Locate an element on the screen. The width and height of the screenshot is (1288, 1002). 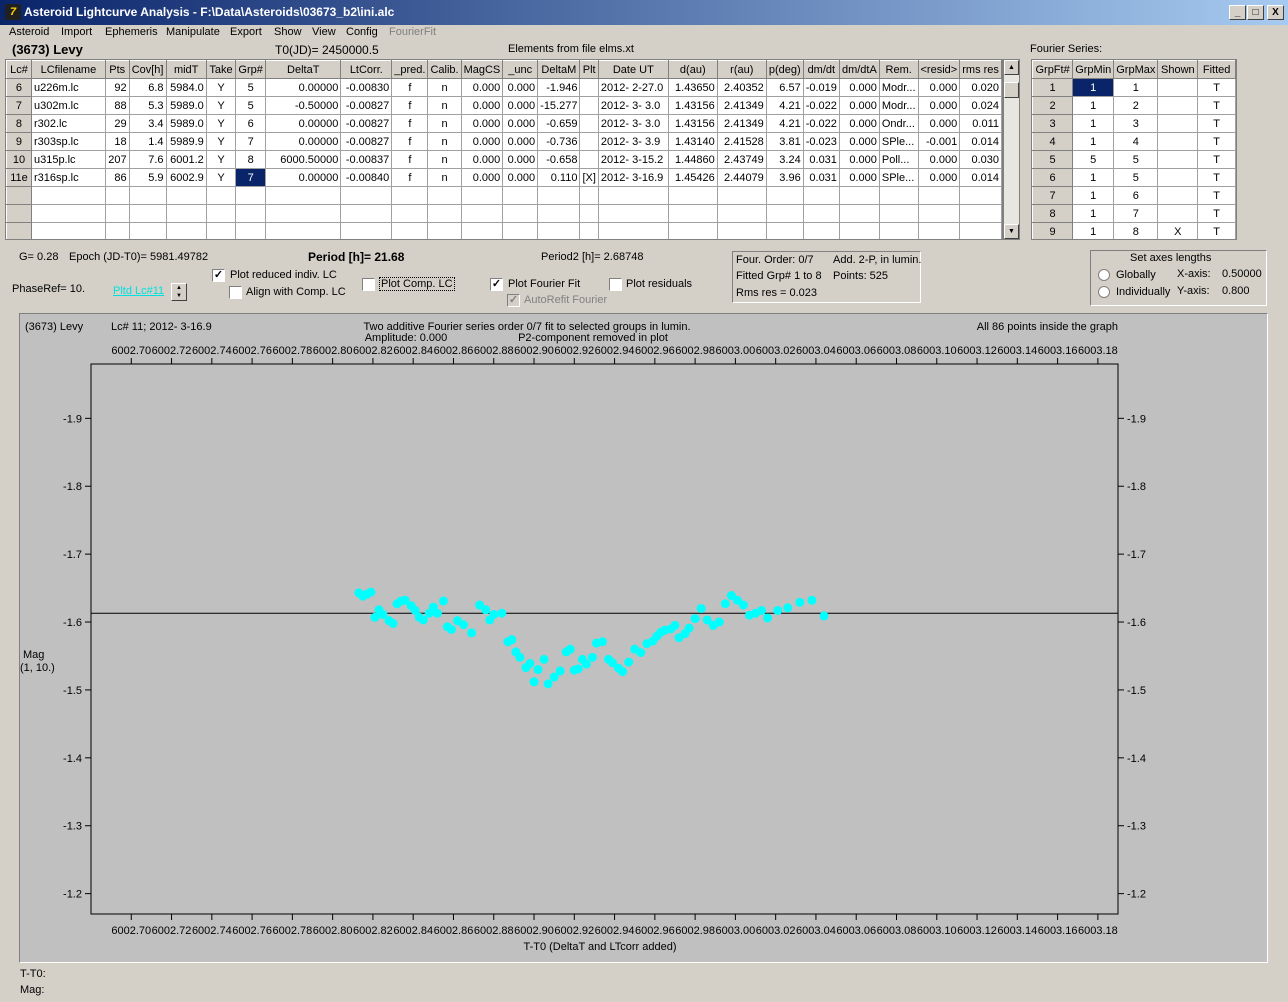
lc-cell: u302m.lc is located at coordinates (68, 105).